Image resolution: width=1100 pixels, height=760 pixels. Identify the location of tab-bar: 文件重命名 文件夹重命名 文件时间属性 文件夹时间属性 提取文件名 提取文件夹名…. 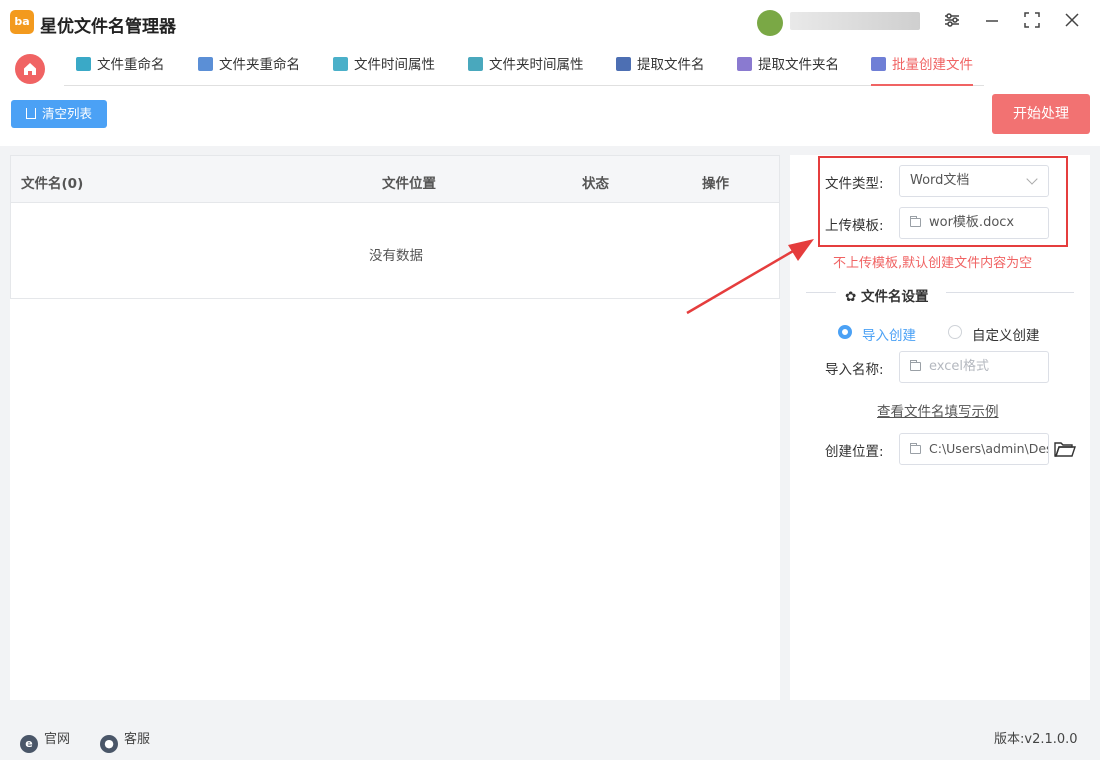
(524, 66).